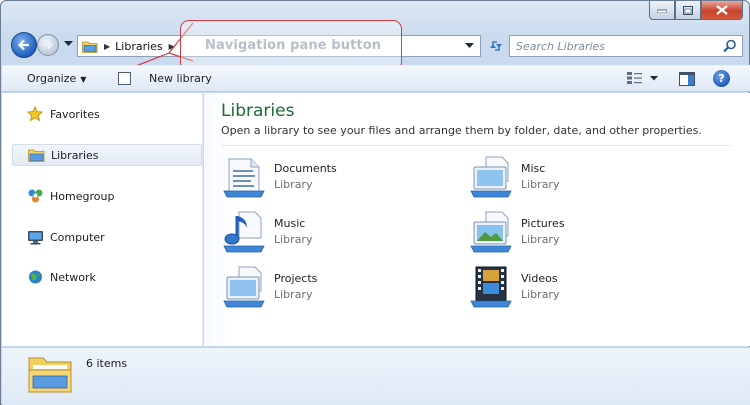 The width and height of the screenshot is (750, 405). Describe the element at coordinates (124, 78) in the screenshot. I see `navigation-pane-checkbox` at that location.